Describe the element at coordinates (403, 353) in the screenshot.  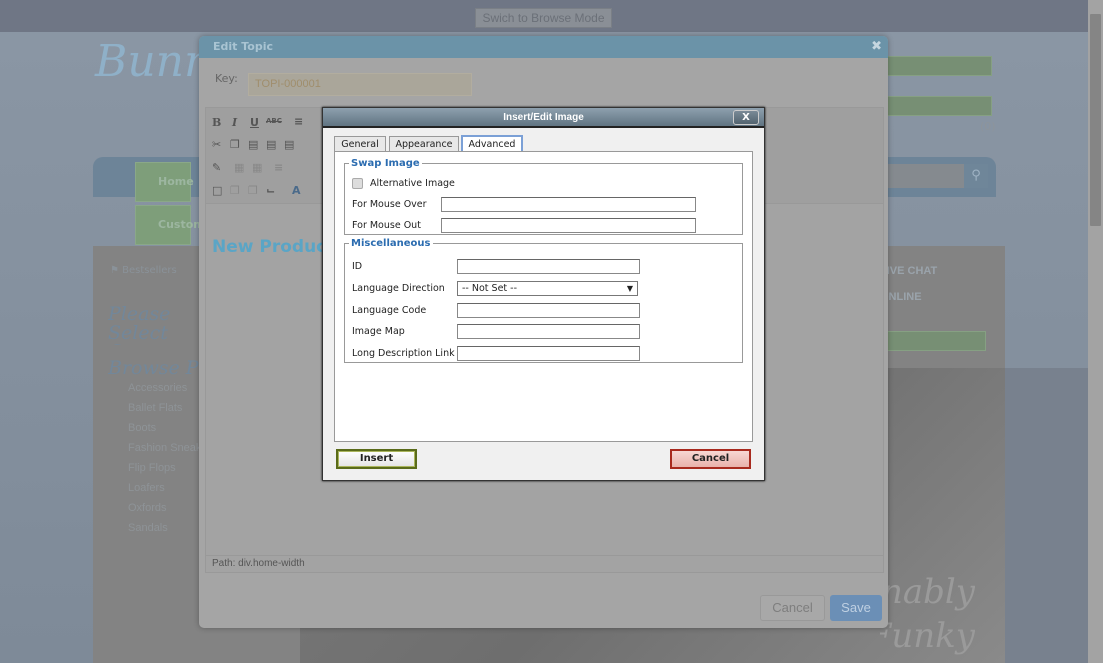
I see `long-description-label: Long Description Link` at that location.